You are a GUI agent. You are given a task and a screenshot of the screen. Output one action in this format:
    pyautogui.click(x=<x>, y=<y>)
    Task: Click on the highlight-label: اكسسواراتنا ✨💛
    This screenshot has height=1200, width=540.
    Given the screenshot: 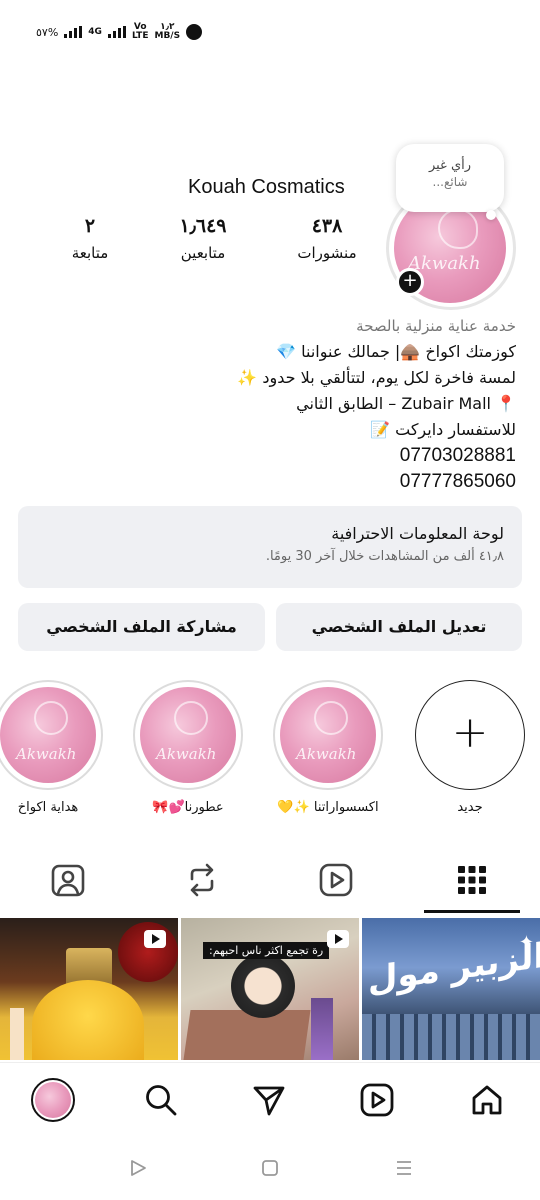 What is the action you would take?
    pyautogui.click(x=328, y=807)
    